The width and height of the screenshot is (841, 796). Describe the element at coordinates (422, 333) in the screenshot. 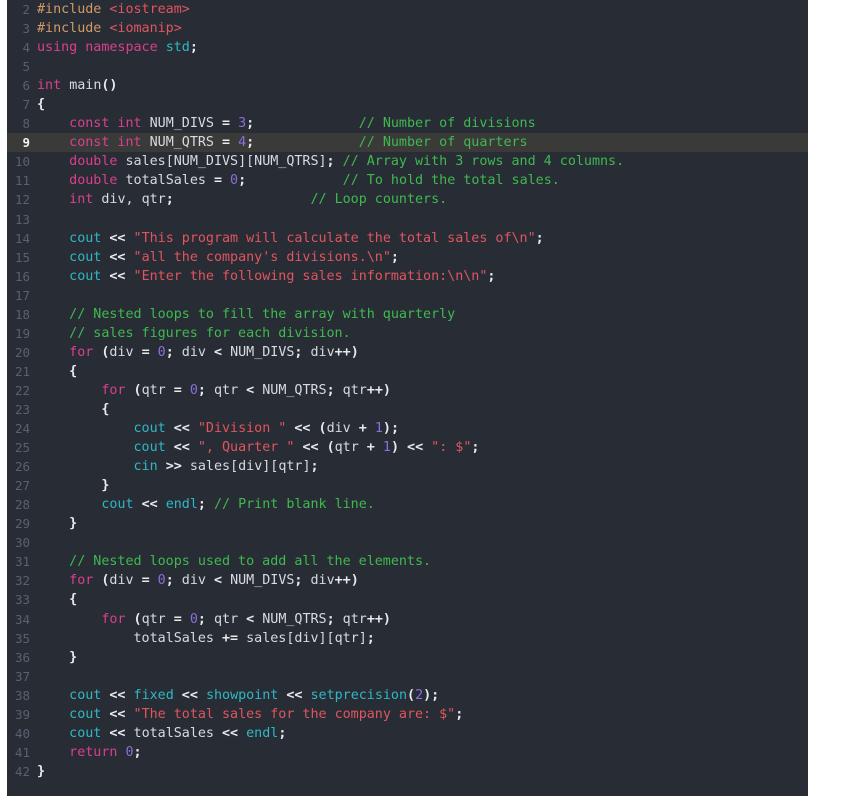

I see `code-text: // sales figures for each division.` at that location.